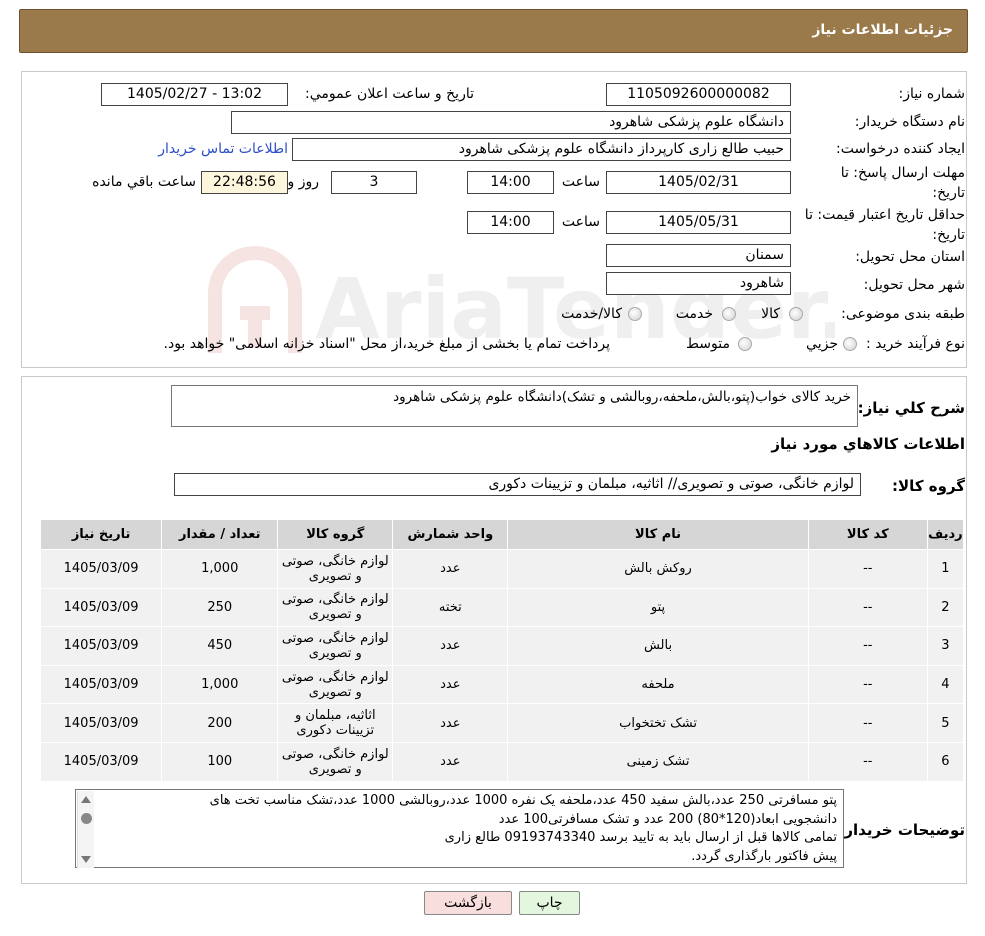 Image resolution: width=985 pixels, height=936 pixels. I want to click on category-option-goods-service: کالا/خدمت, so click(591, 314).